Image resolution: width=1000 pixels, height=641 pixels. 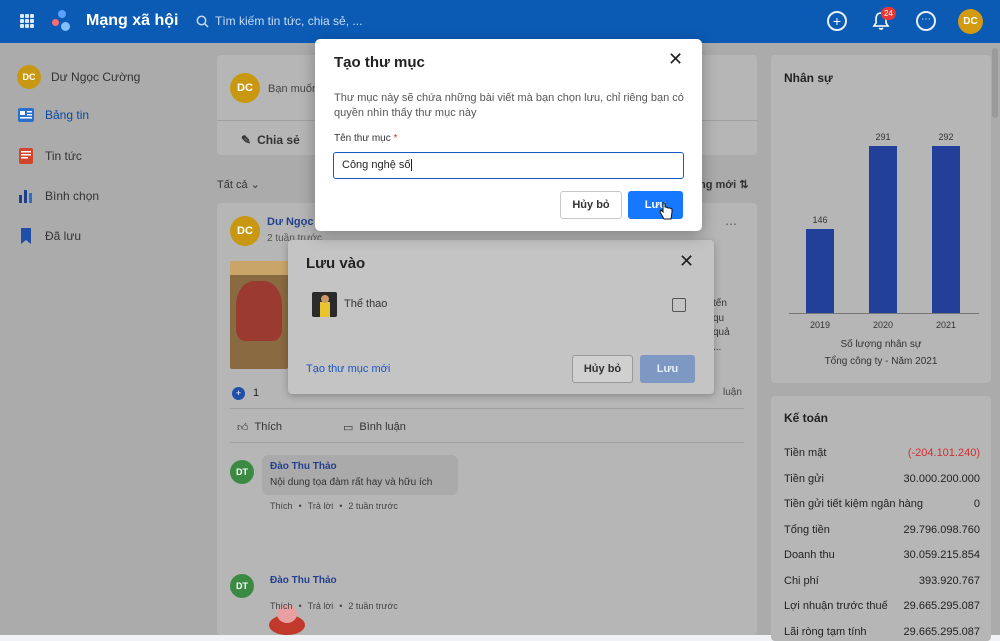 What do you see at coordinates (362, 138) in the screenshot?
I see `field-label-text: Tên thư mục` at bounding box center [362, 138].